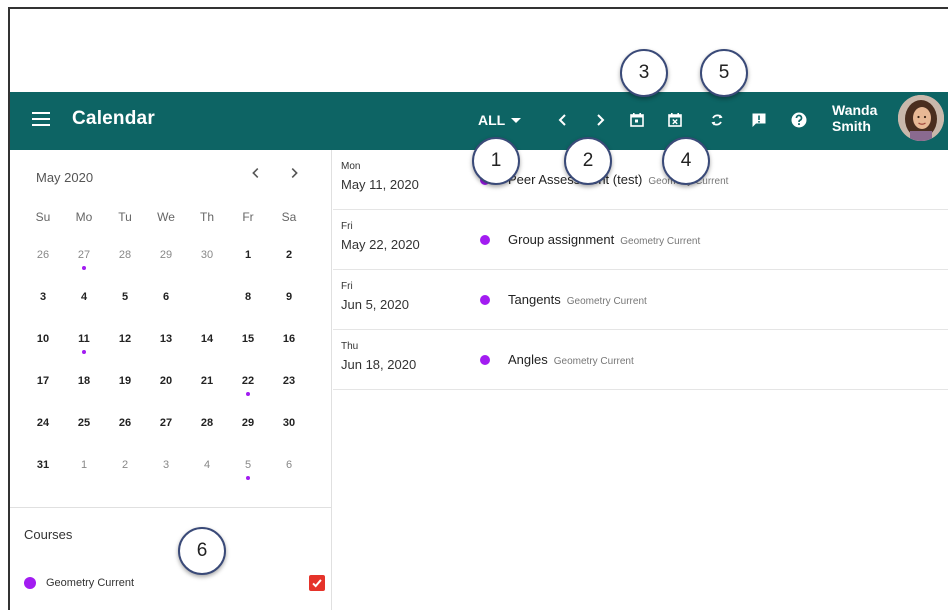  What do you see at coordinates (48, 534) in the screenshot?
I see `courses-heading: Courses` at bounding box center [48, 534].